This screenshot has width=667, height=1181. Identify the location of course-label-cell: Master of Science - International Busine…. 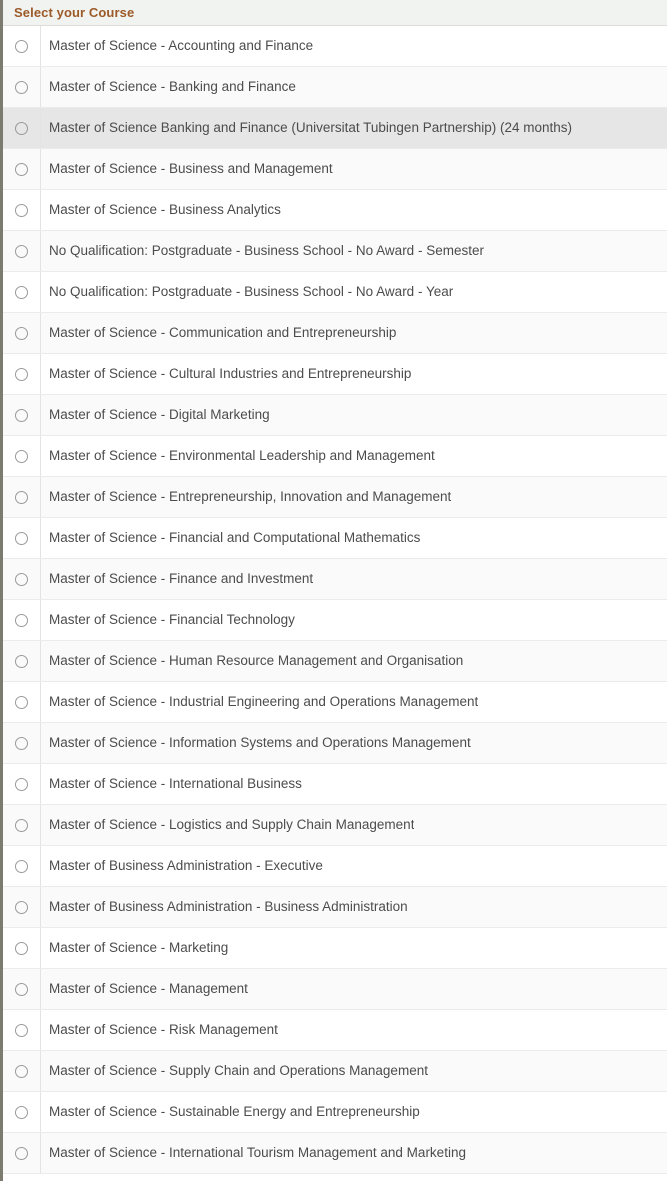
(354, 784).